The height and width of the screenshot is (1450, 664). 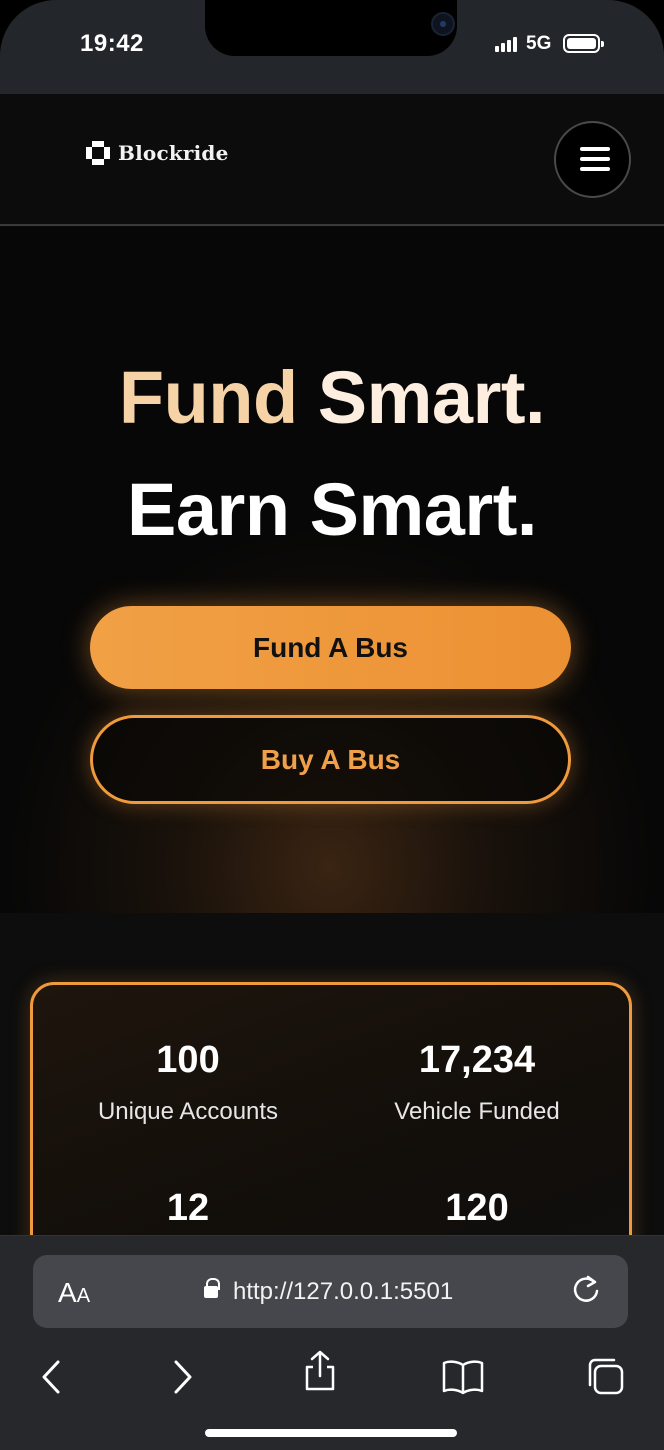 What do you see at coordinates (343, 1292) in the screenshot?
I see `url-text: http://127.0.0.1:5501` at bounding box center [343, 1292].